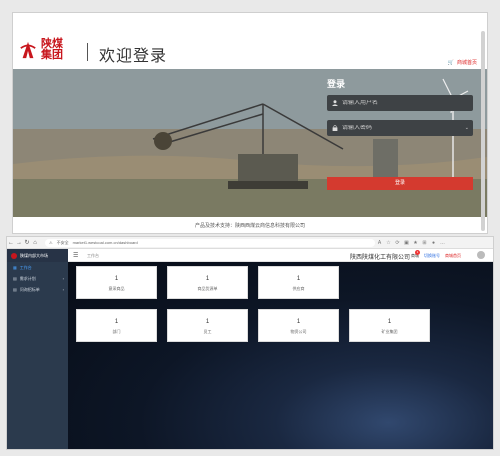 The image size is (500, 456). What do you see at coordinates (75, 255) in the screenshot?
I see `menu-toggle-icon: ☰` at bounding box center [75, 255].